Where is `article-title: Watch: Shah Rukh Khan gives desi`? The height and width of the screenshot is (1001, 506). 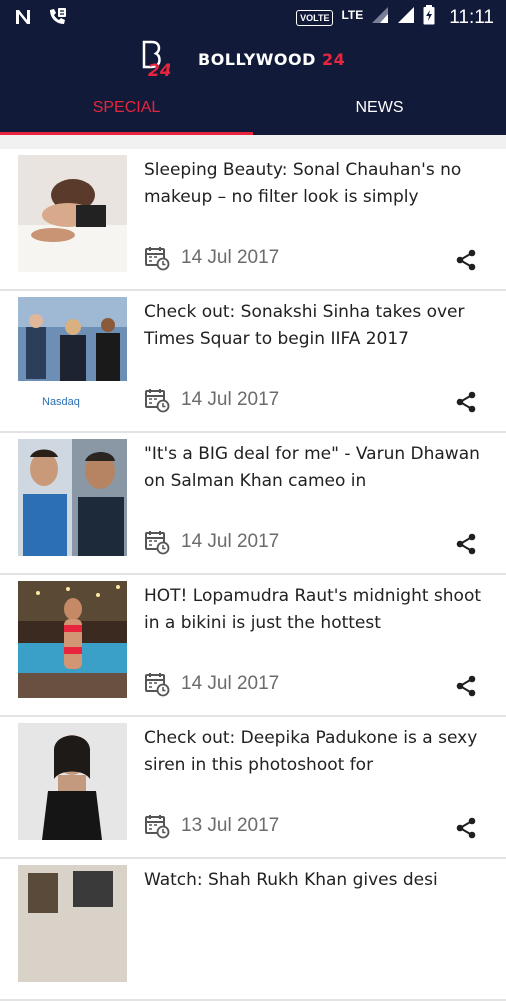 article-title: Watch: Shah Rukh Khan gives desi is located at coordinates (316, 880).